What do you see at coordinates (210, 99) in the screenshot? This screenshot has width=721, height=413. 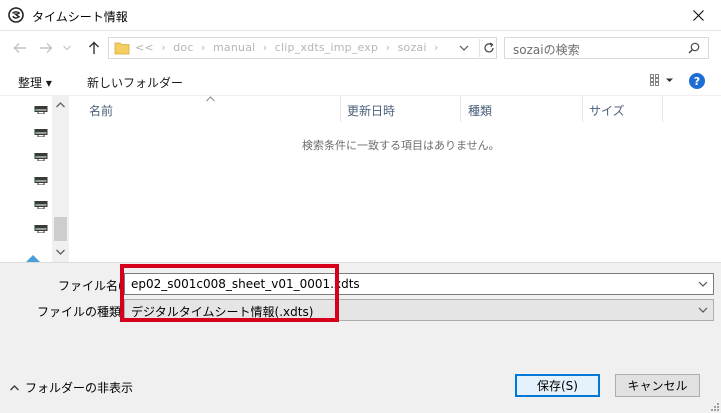 I see `sort-ascending-icon` at bounding box center [210, 99].